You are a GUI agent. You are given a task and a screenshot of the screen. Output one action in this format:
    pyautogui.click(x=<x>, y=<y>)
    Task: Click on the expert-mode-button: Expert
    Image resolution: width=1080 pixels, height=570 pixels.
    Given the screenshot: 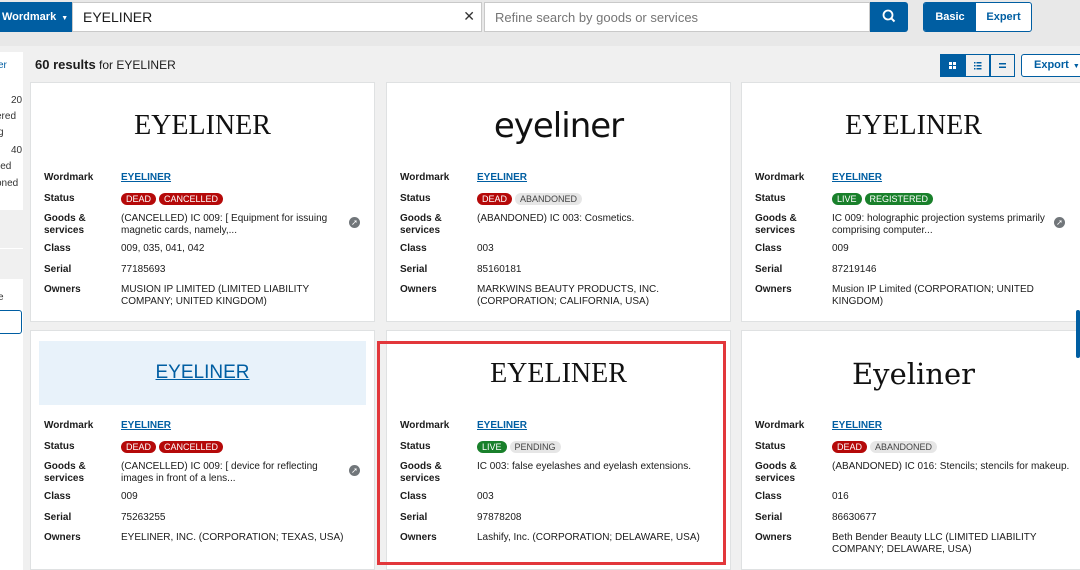 What is the action you would take?
    pyautogui.click(x=1003, y=17)
    